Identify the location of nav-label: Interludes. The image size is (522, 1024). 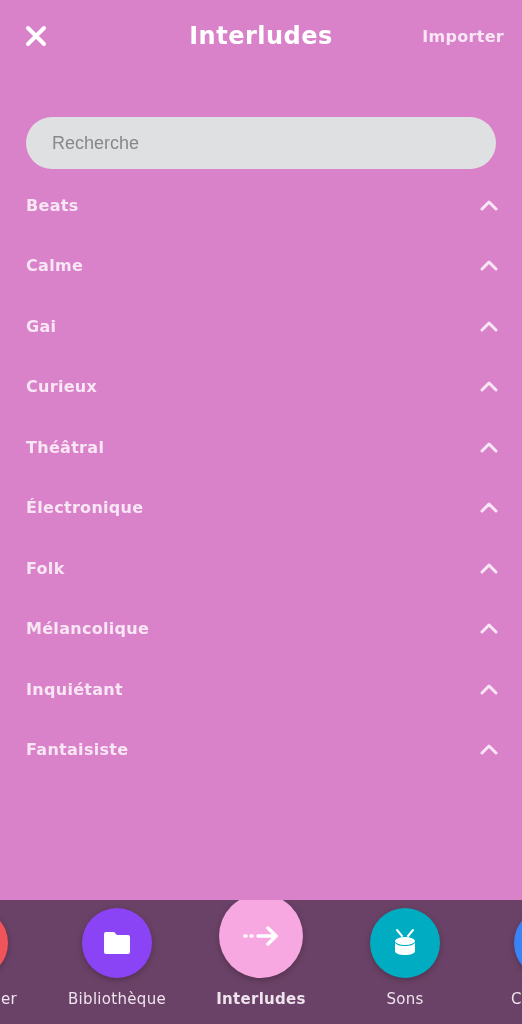
(261, 999).